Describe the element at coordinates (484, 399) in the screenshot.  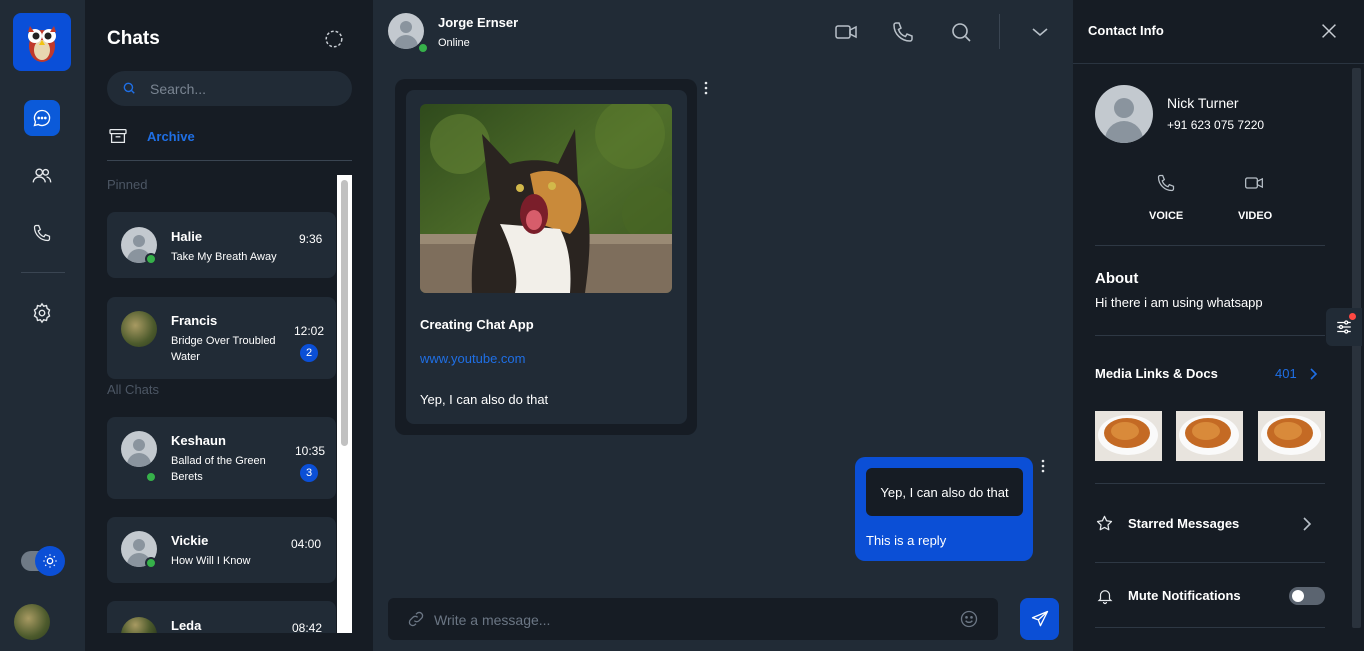
I see `incoming-message-text: Yep, I can also do that` at that location.